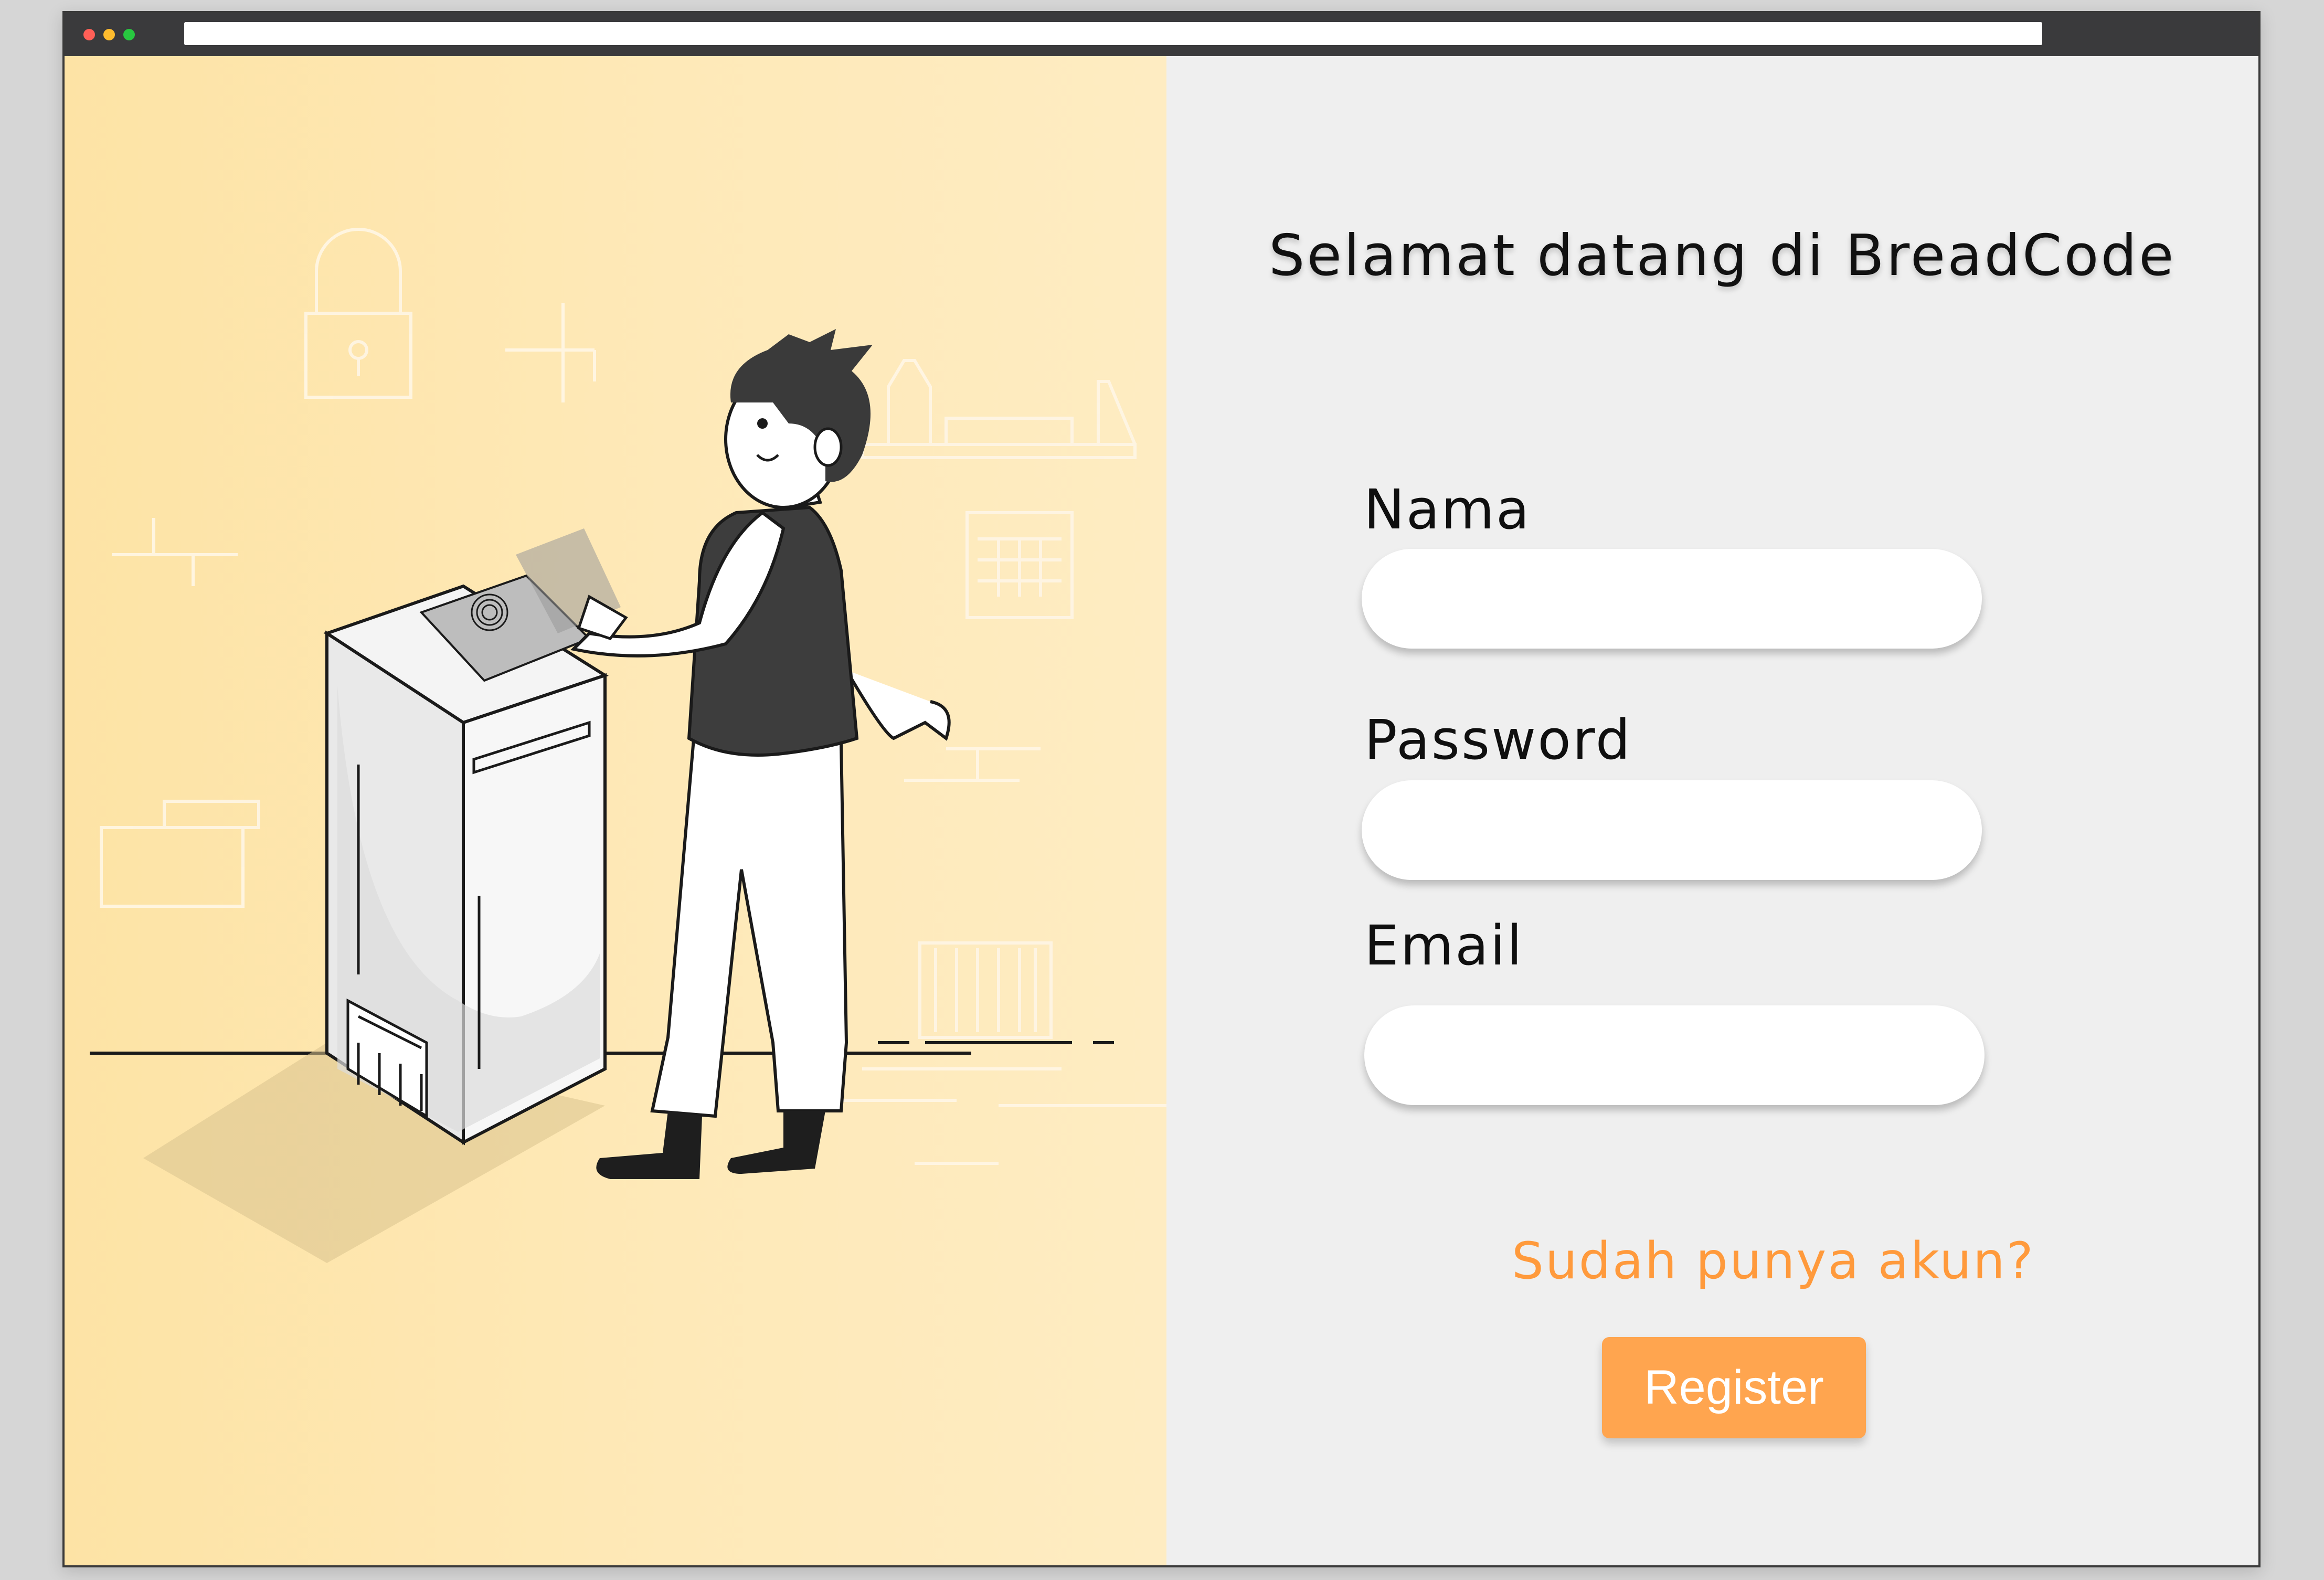 This screenshot has height=1580, width=2324. I want to click on password-input, so click(1672, 830).